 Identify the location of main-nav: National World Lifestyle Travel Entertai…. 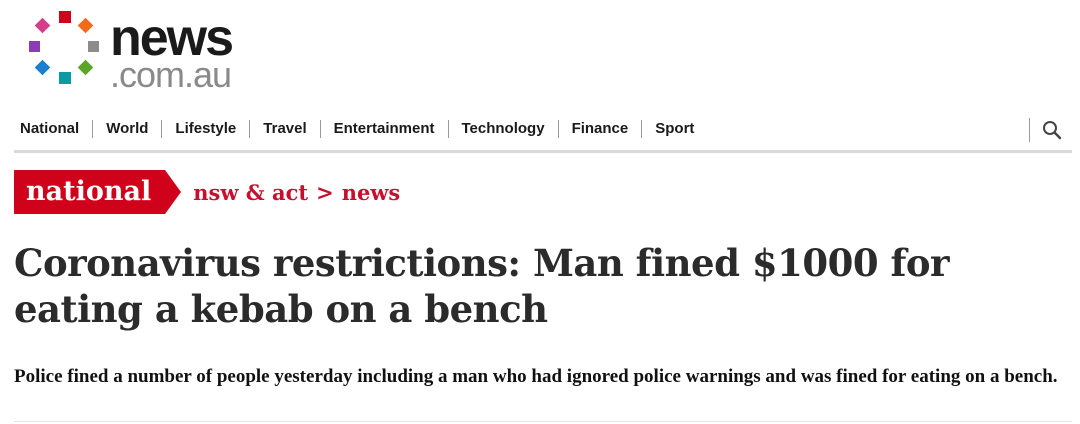
(543, 132).